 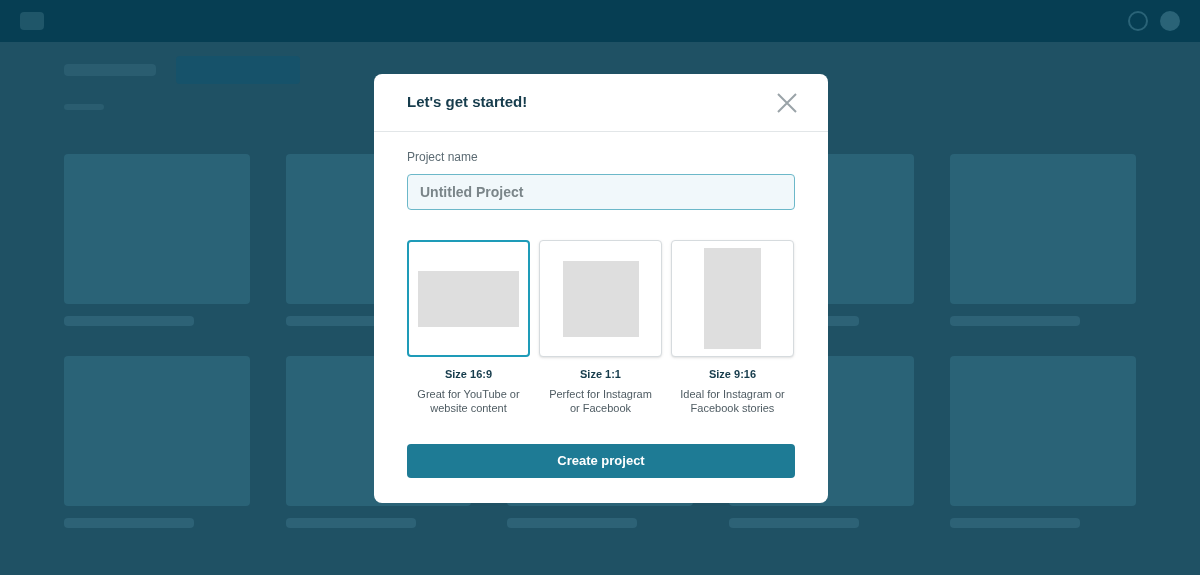 What do you see at coordinates (468, 298) in the screenshot?
I see `size-option` at bounding box center [468, 298].